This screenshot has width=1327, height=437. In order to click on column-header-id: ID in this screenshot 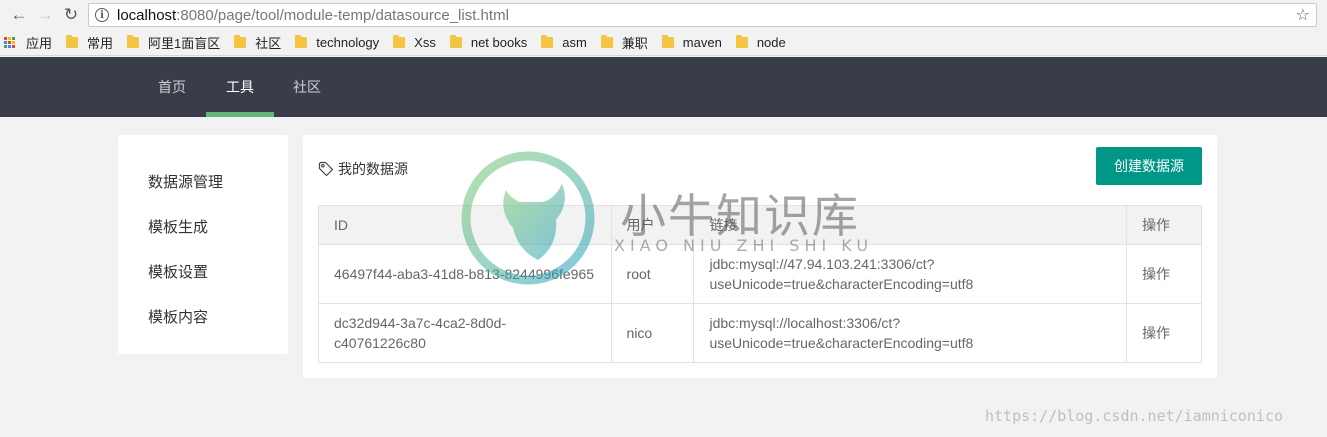, I will do `click(465, 225)`.